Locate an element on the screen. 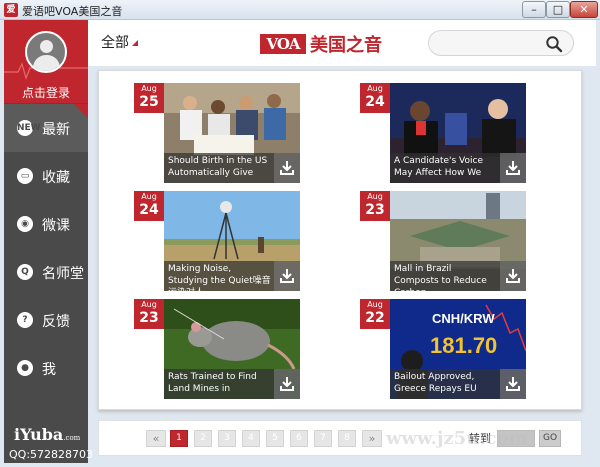 The image size is (600, 467). avatar-head is located at coordinates (46, 46).